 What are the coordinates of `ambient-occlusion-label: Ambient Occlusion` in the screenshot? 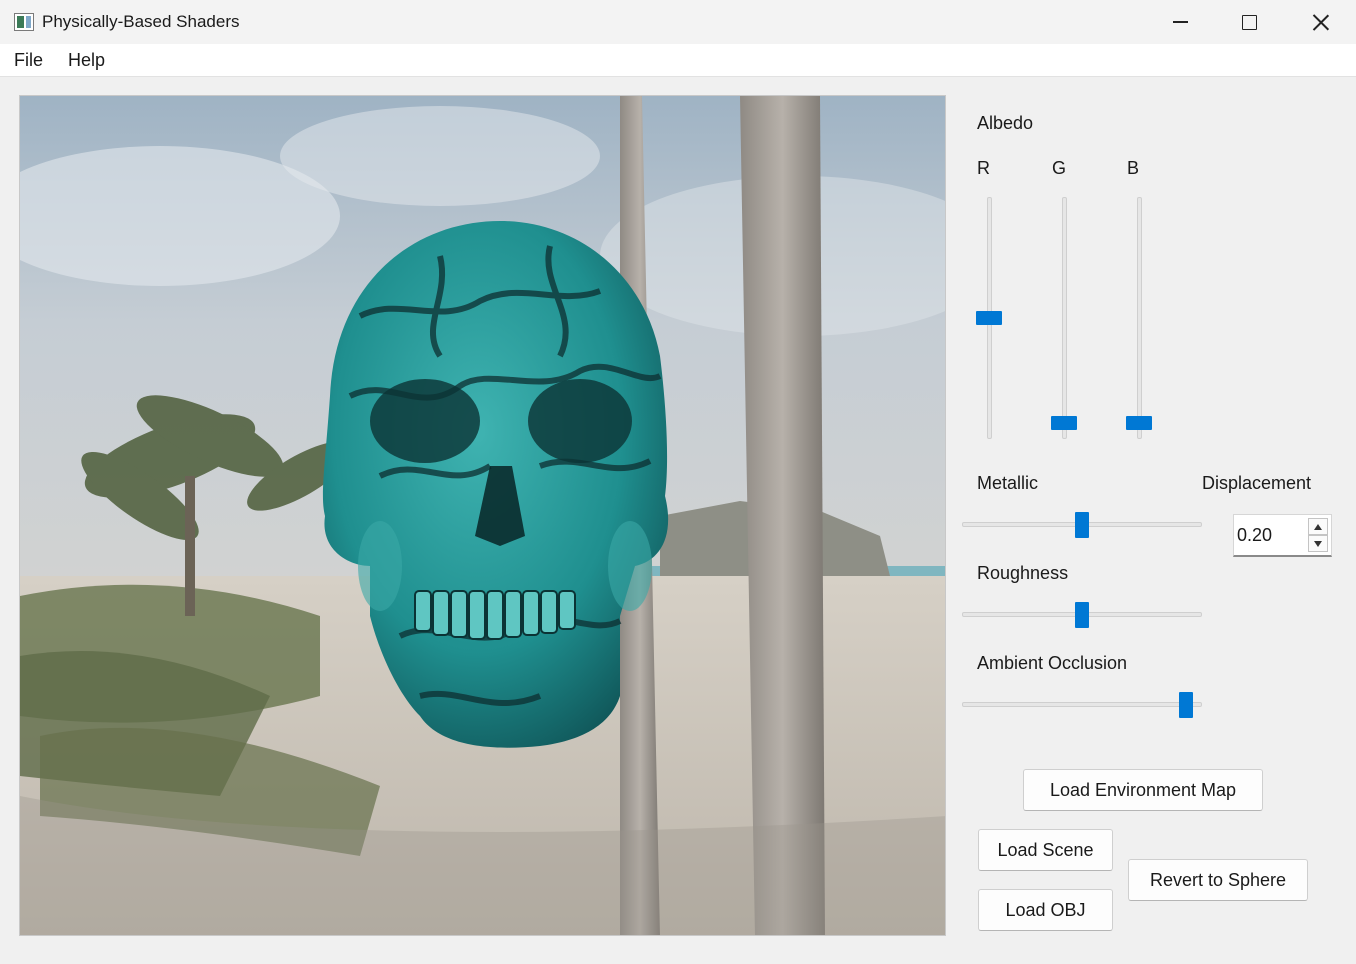 It's located at (1052, 663).